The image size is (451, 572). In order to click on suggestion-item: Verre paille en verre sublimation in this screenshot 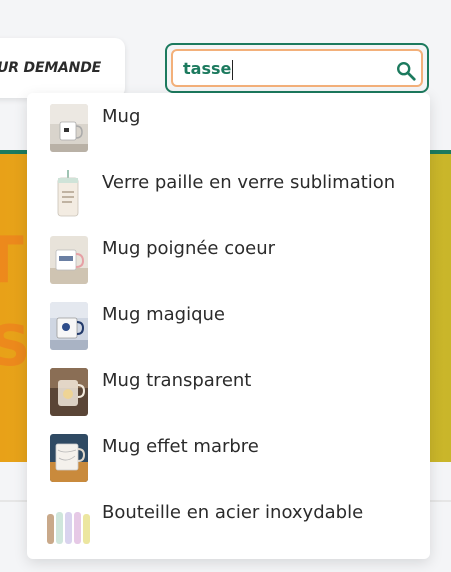, I will do `click(228, 194)`.